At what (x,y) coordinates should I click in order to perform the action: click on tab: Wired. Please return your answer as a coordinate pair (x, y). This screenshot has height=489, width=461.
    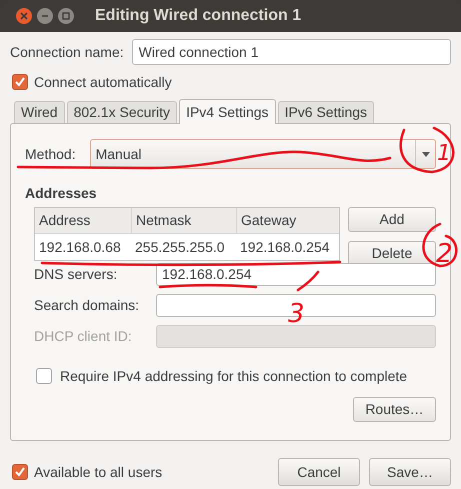
    Looking at the image, I should click on (39, 112).